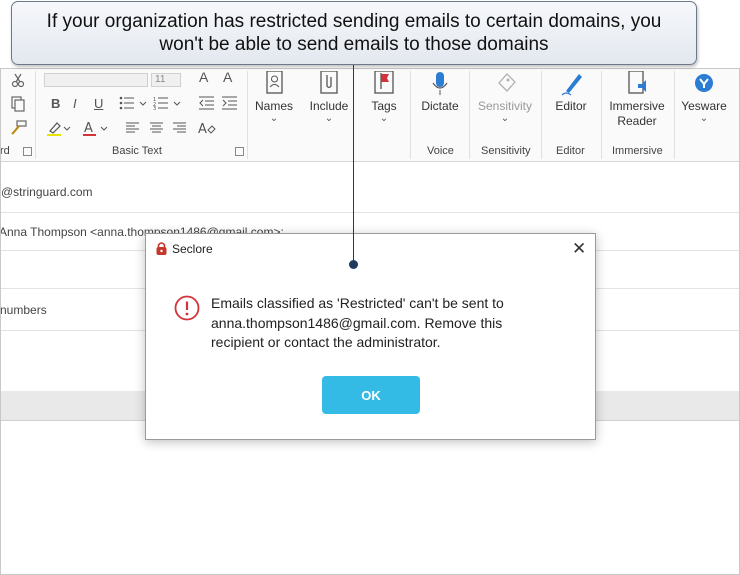 Image resolution: width=740 pixels, height=575 pixels. I want to click on clipboard-launcher-icon, so click(27, 151).